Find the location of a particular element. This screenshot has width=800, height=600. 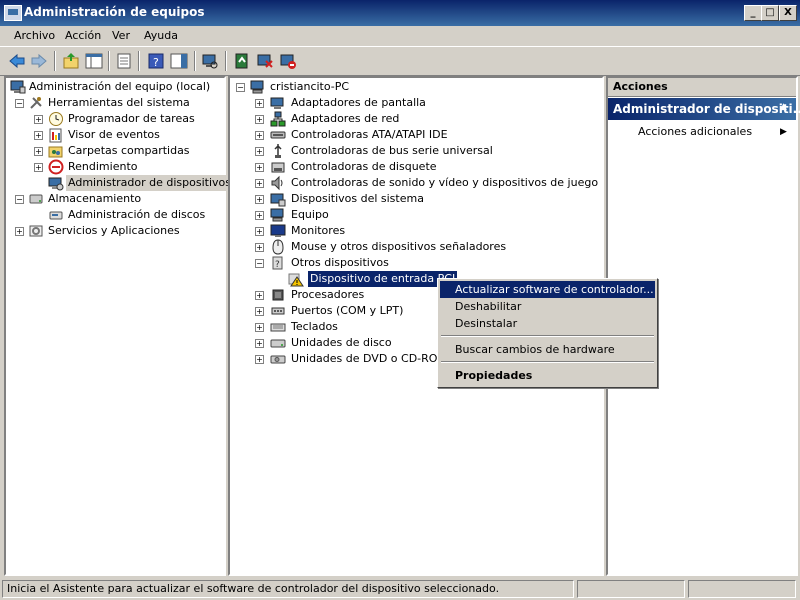

scan-hardware-icon is located at coordinates (210, 61).